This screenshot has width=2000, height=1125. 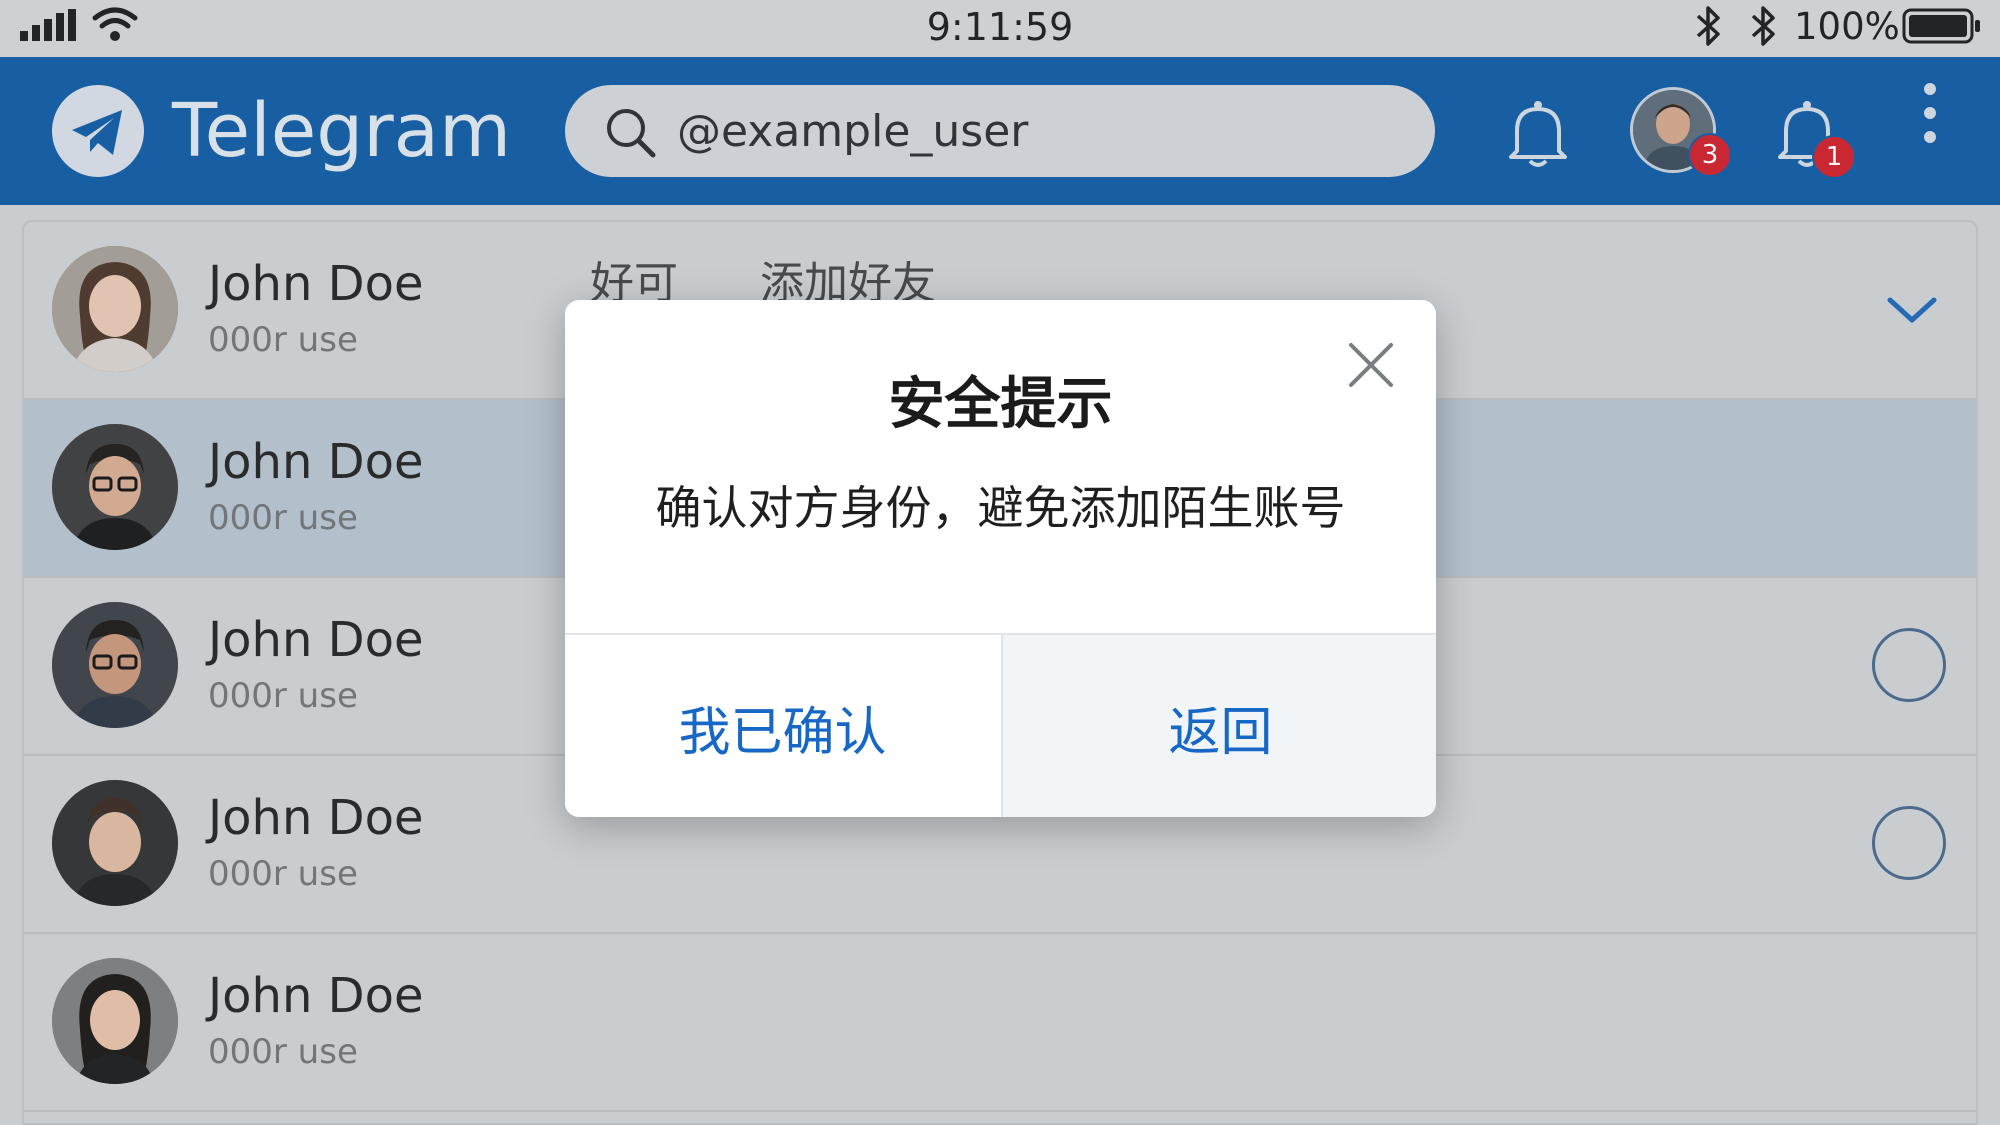 What do you see at coordinates (1000, 404) in the screenshot?
I see `dialog-title: 安全提示` at bounding box center [1000, 404].